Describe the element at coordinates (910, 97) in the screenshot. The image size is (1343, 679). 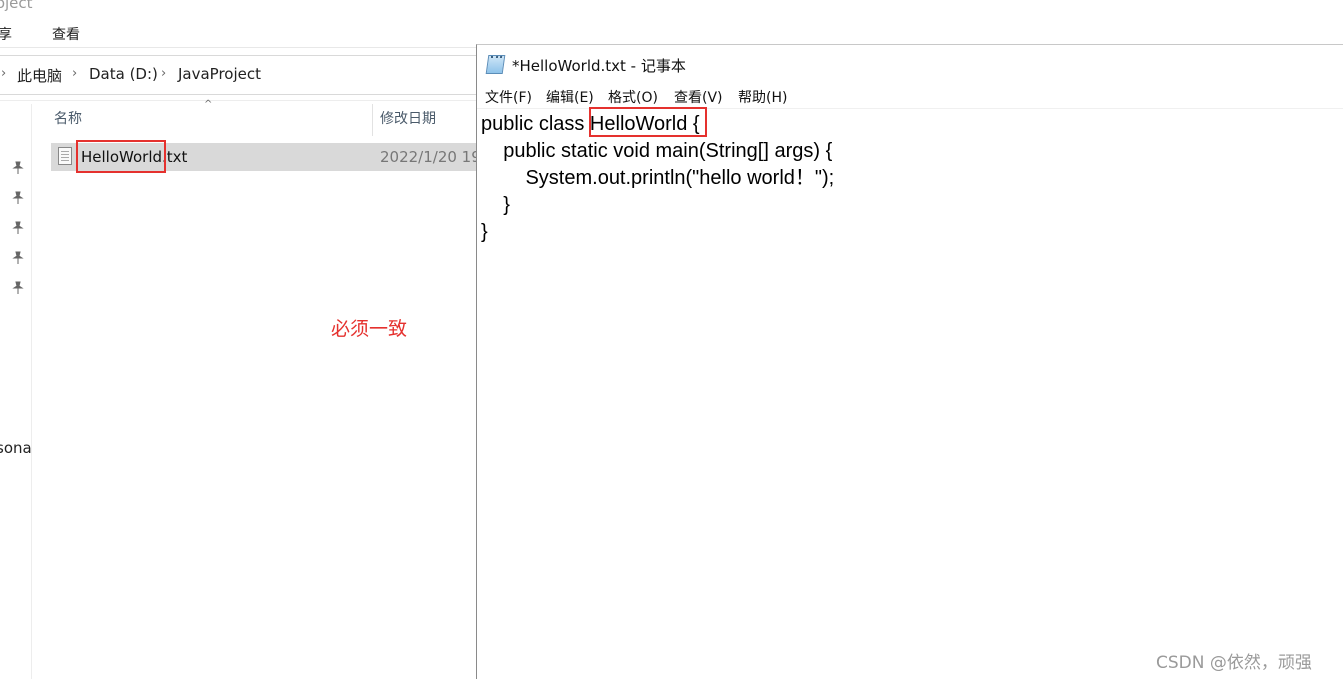
I see `menu-bar: 文件(F) 编辑(E) 格式(O) 查看(V) 帮助(H)` at that location.